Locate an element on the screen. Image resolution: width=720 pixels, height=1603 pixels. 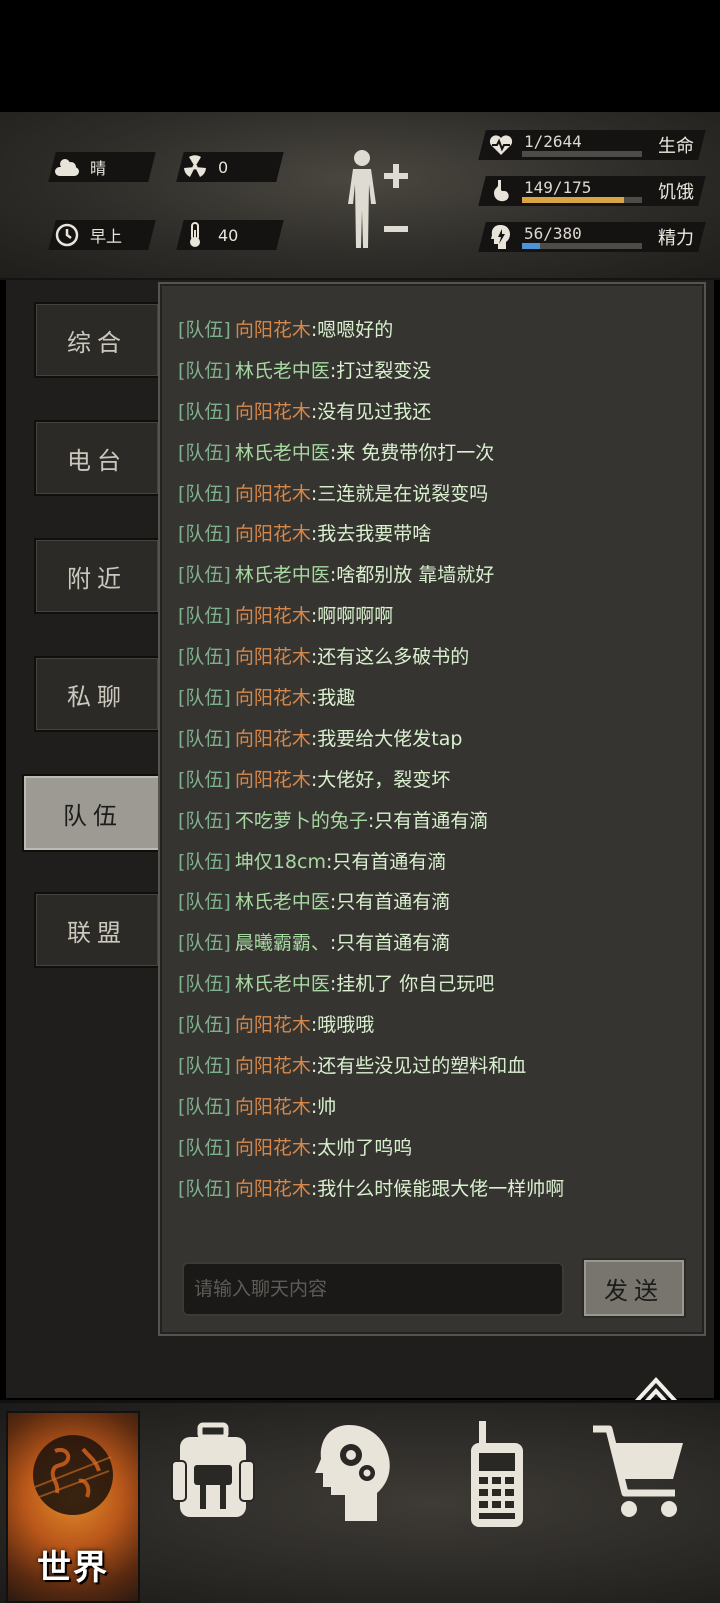
player-hud: 晴 0 早上 40 1/2644 生命 149/175 饥饿 56/380 精力 is located at coordinates (360, 196).